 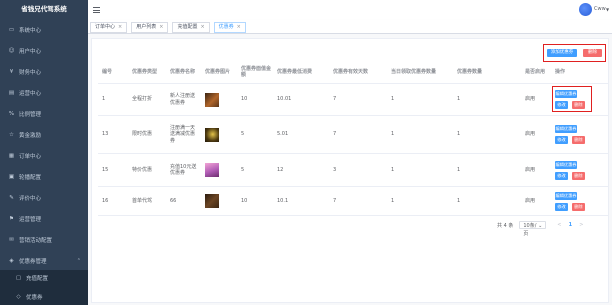 What do you see at coordinates (33, 261) in the screenshot?
I see `sidebar-item-label: 优惠券管理` at bounding box center [33, 261].